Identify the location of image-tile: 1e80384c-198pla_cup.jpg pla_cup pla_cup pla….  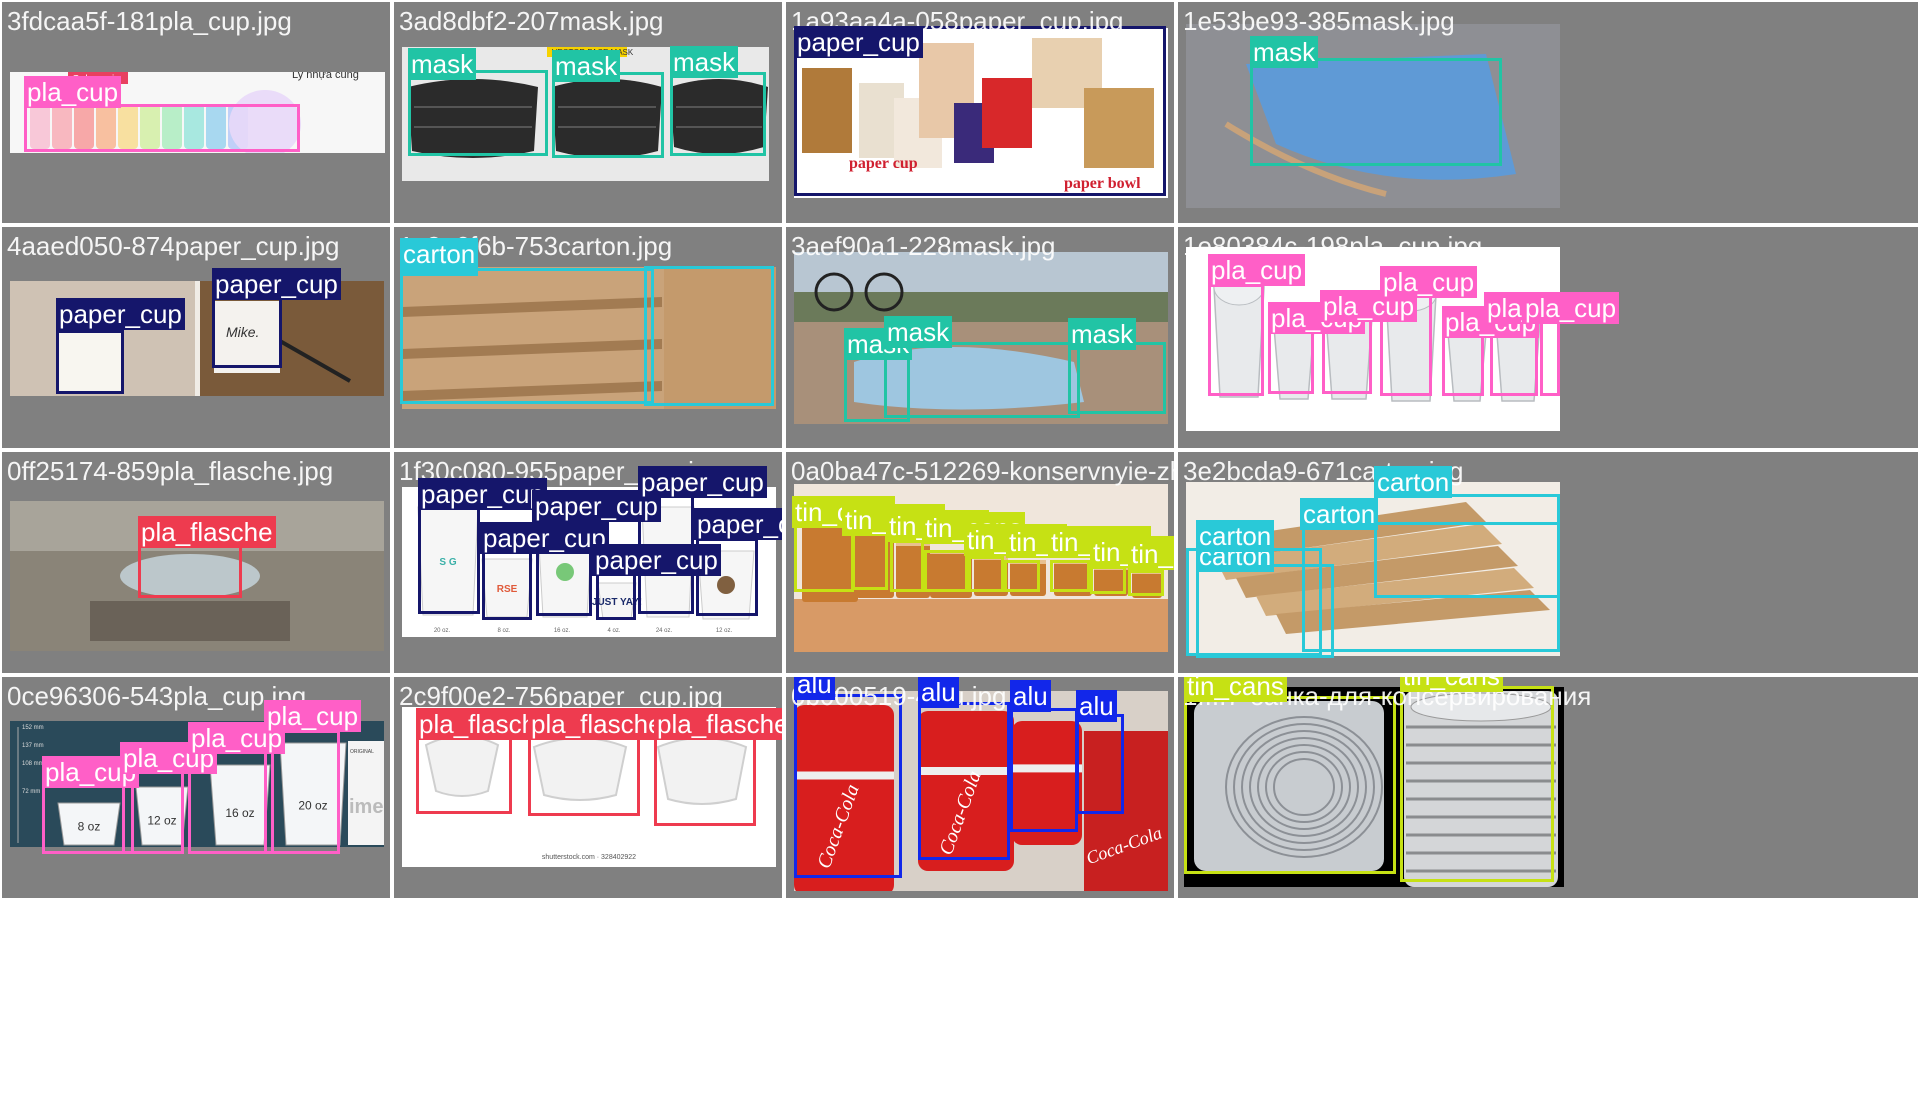
(1548, 337).